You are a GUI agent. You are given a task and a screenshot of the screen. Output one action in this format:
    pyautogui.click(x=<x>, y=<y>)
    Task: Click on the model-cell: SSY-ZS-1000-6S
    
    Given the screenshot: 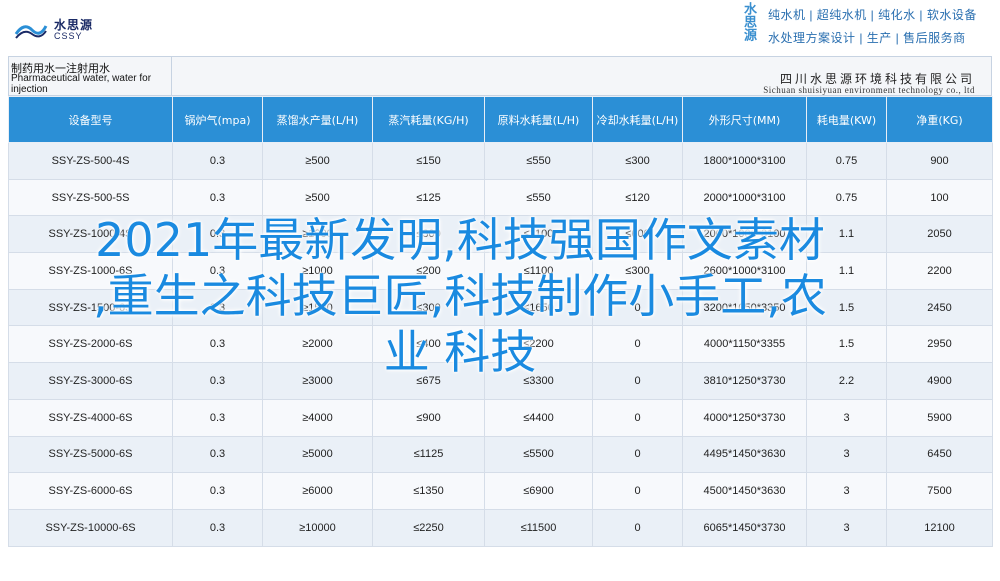 What is the action you would take?
    pyautogui.click(x=90, y=271)
    